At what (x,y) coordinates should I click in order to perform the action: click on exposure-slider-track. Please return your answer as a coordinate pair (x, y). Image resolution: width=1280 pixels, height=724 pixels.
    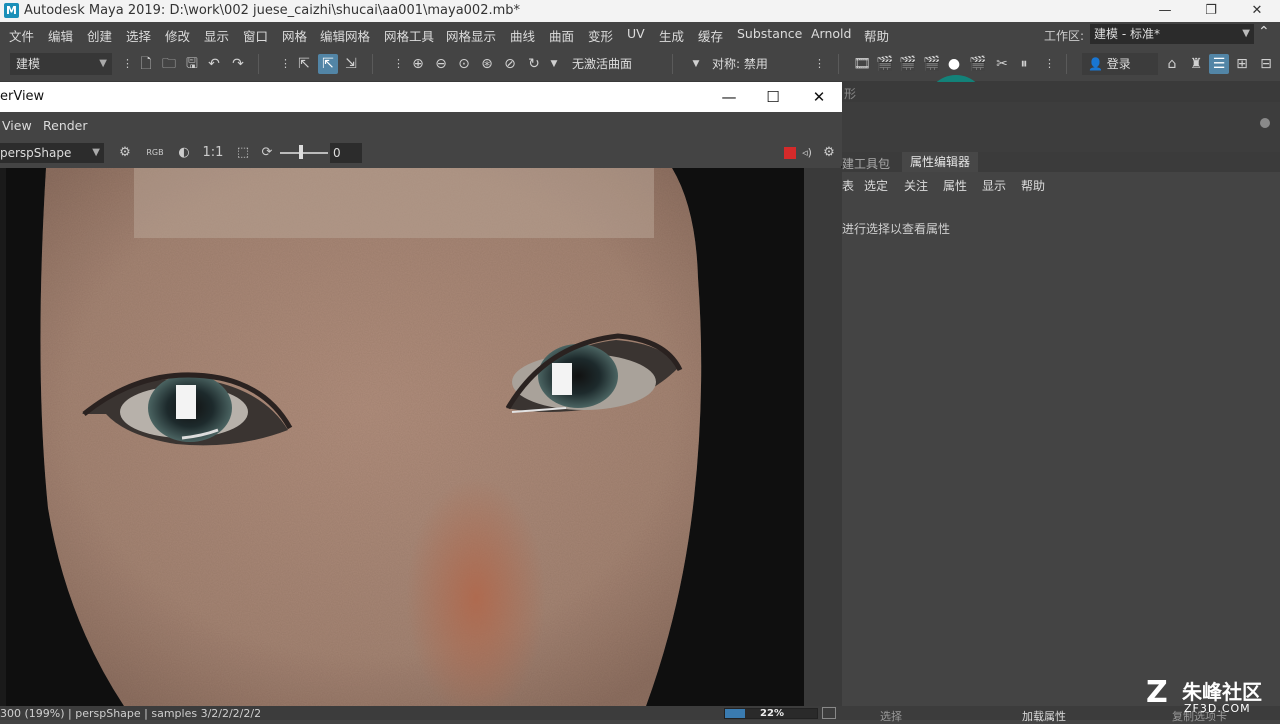
    Looking at the image, I should click on (304, 153).